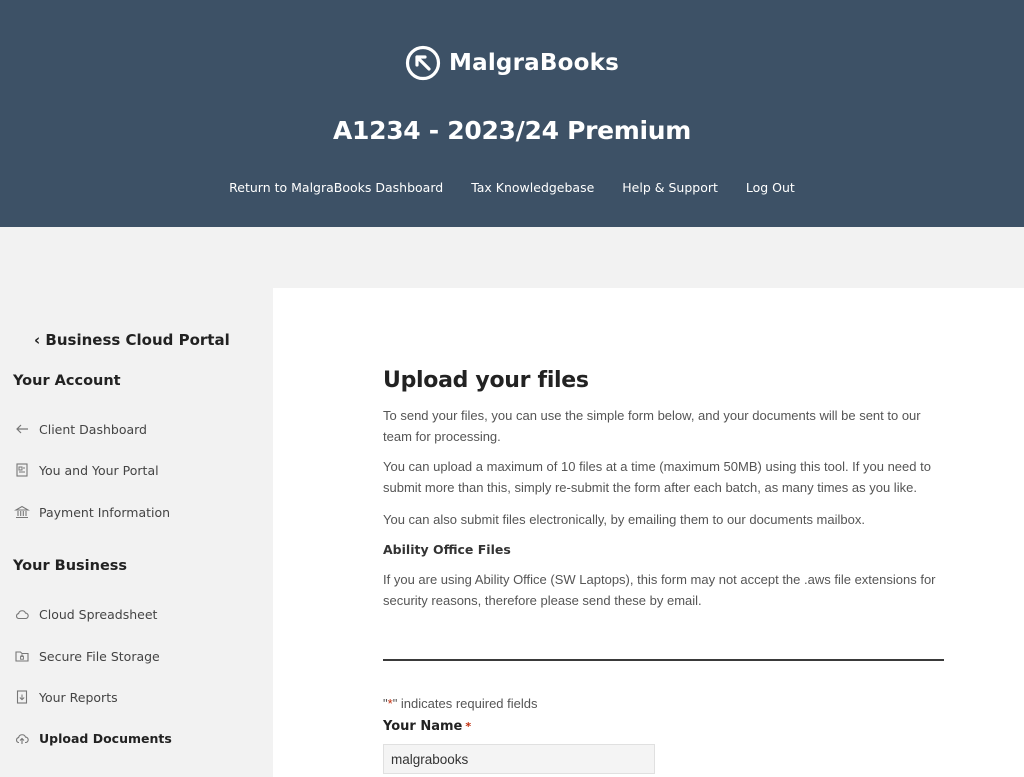 The image size is (1024, 777). Describe the element at coordinates (86, 470) in the screenshot. I see `sidebar-item-you-and-portal: You and Your Portal` at that location.